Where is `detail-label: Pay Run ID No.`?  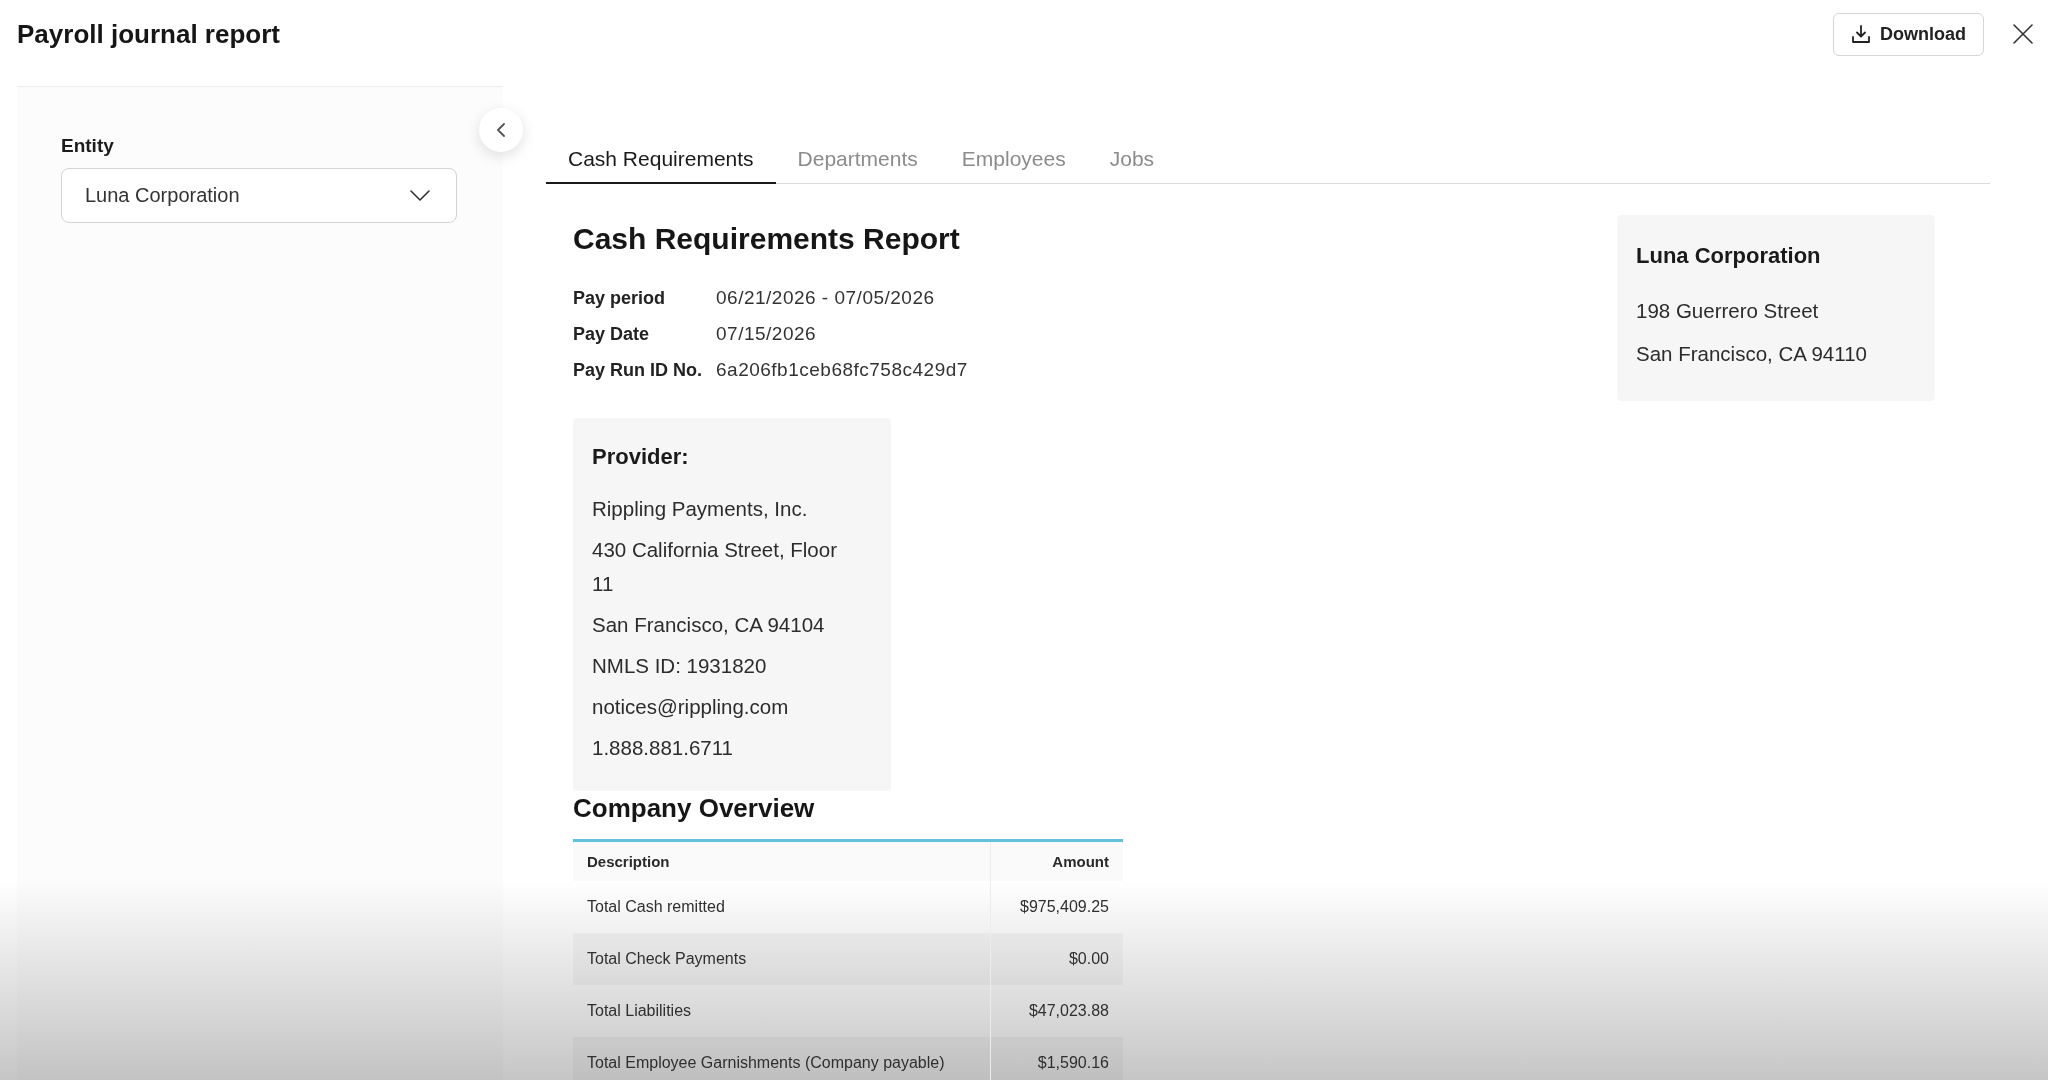
detail-label: Pay Run ID No. is located at coordinates (638, 370).